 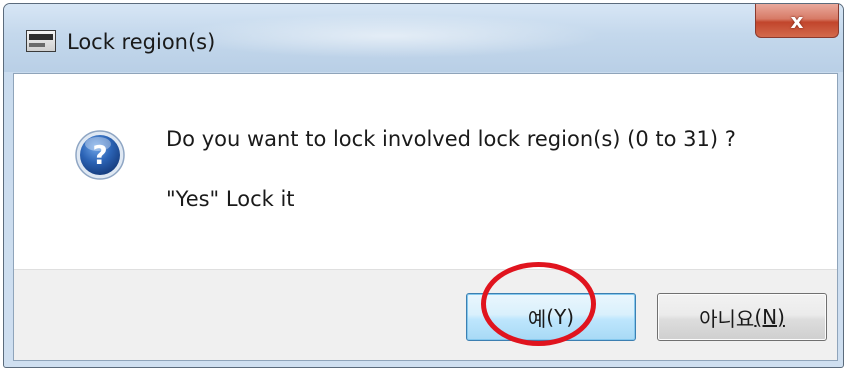 I want to click on no-button-accelerator: (N), so click(x=769, y=317).